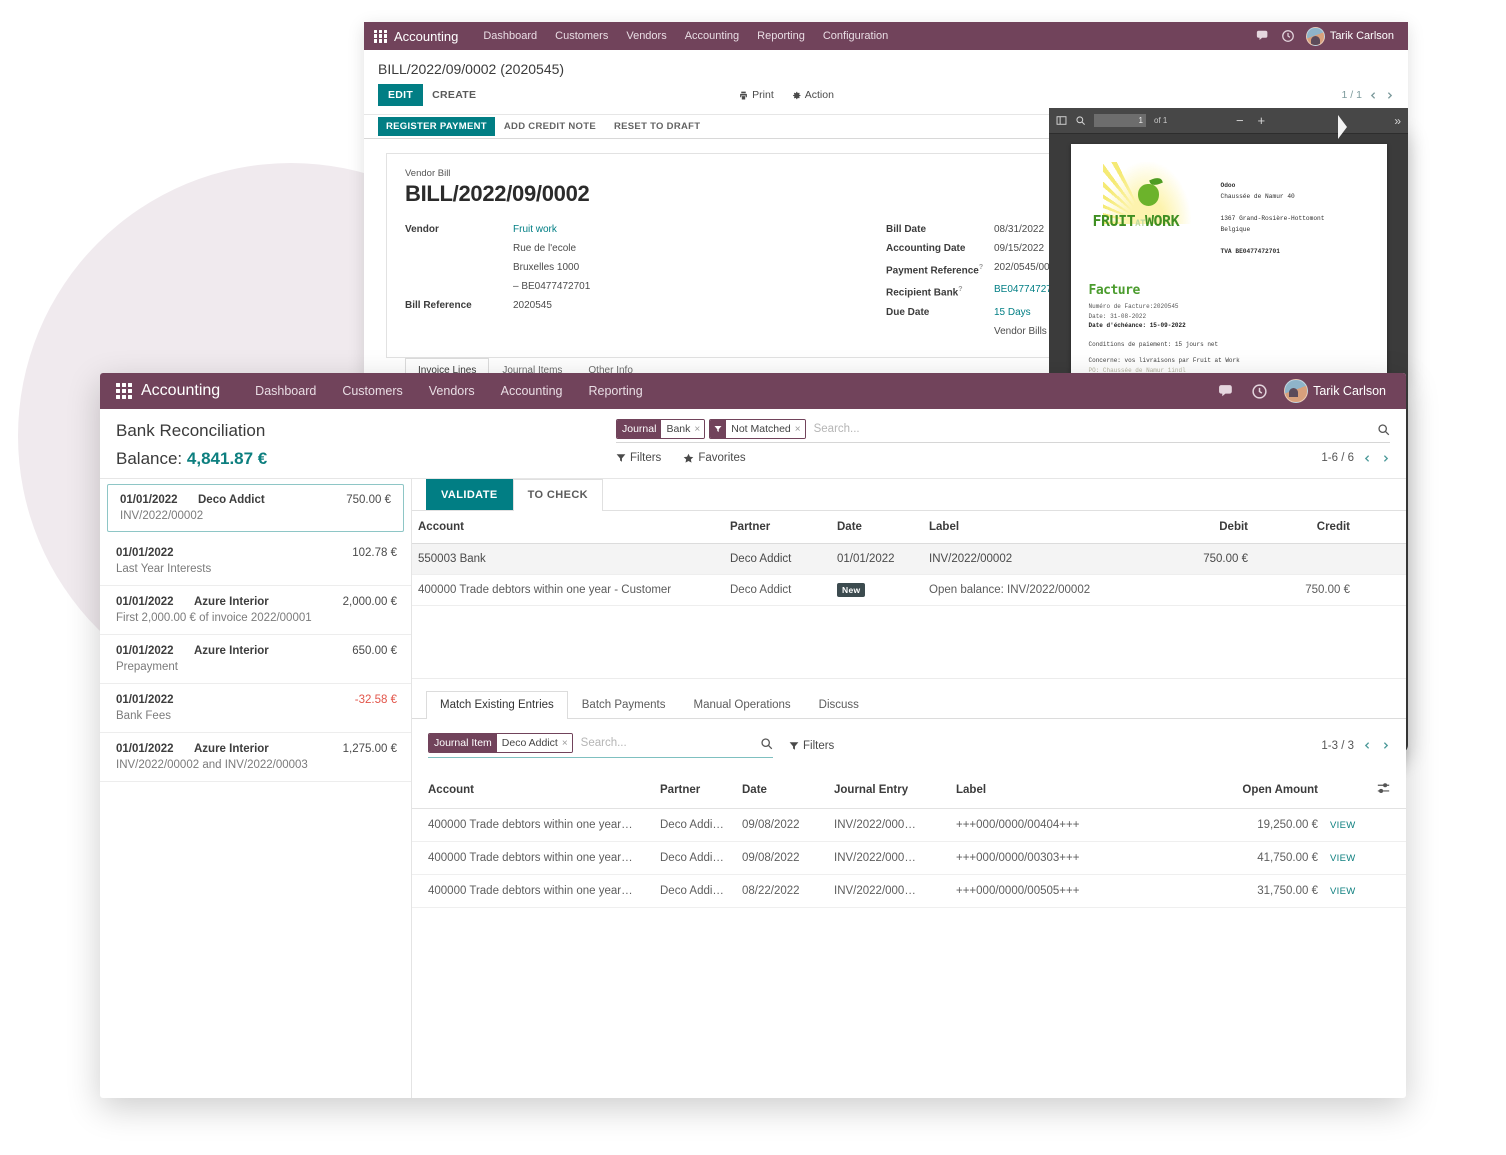  What do you see at coordinates (798, 429) in the screenshot?
I see `facet-not-matched-remove-icon: ×` at bounding box center [798, 429].